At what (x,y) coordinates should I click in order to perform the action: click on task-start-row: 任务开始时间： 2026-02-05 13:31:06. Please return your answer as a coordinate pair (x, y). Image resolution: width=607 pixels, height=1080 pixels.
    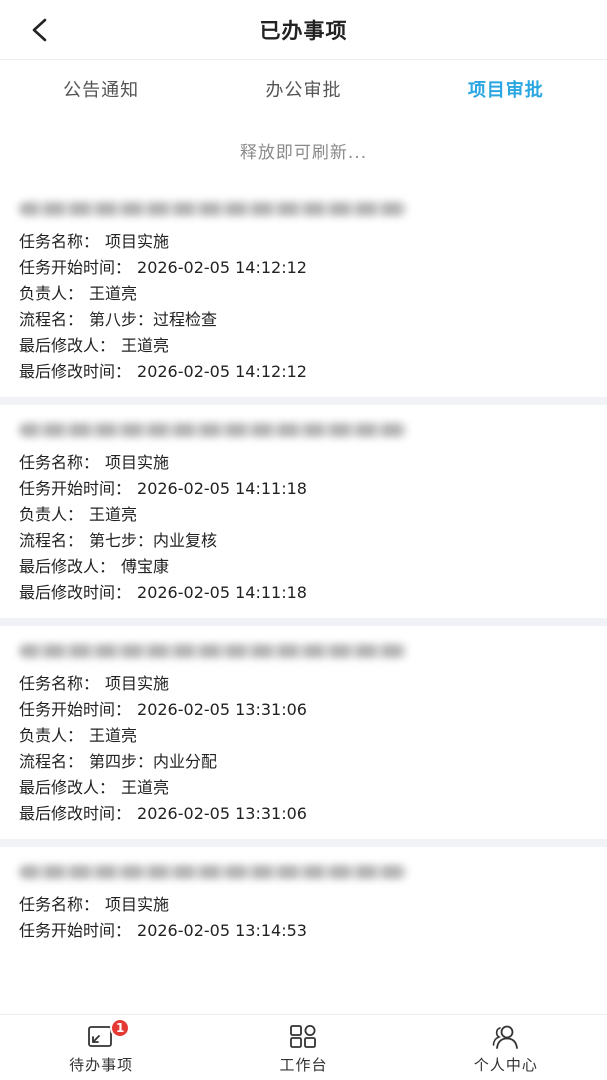
    Looking at the image, I should click on (313, 710).